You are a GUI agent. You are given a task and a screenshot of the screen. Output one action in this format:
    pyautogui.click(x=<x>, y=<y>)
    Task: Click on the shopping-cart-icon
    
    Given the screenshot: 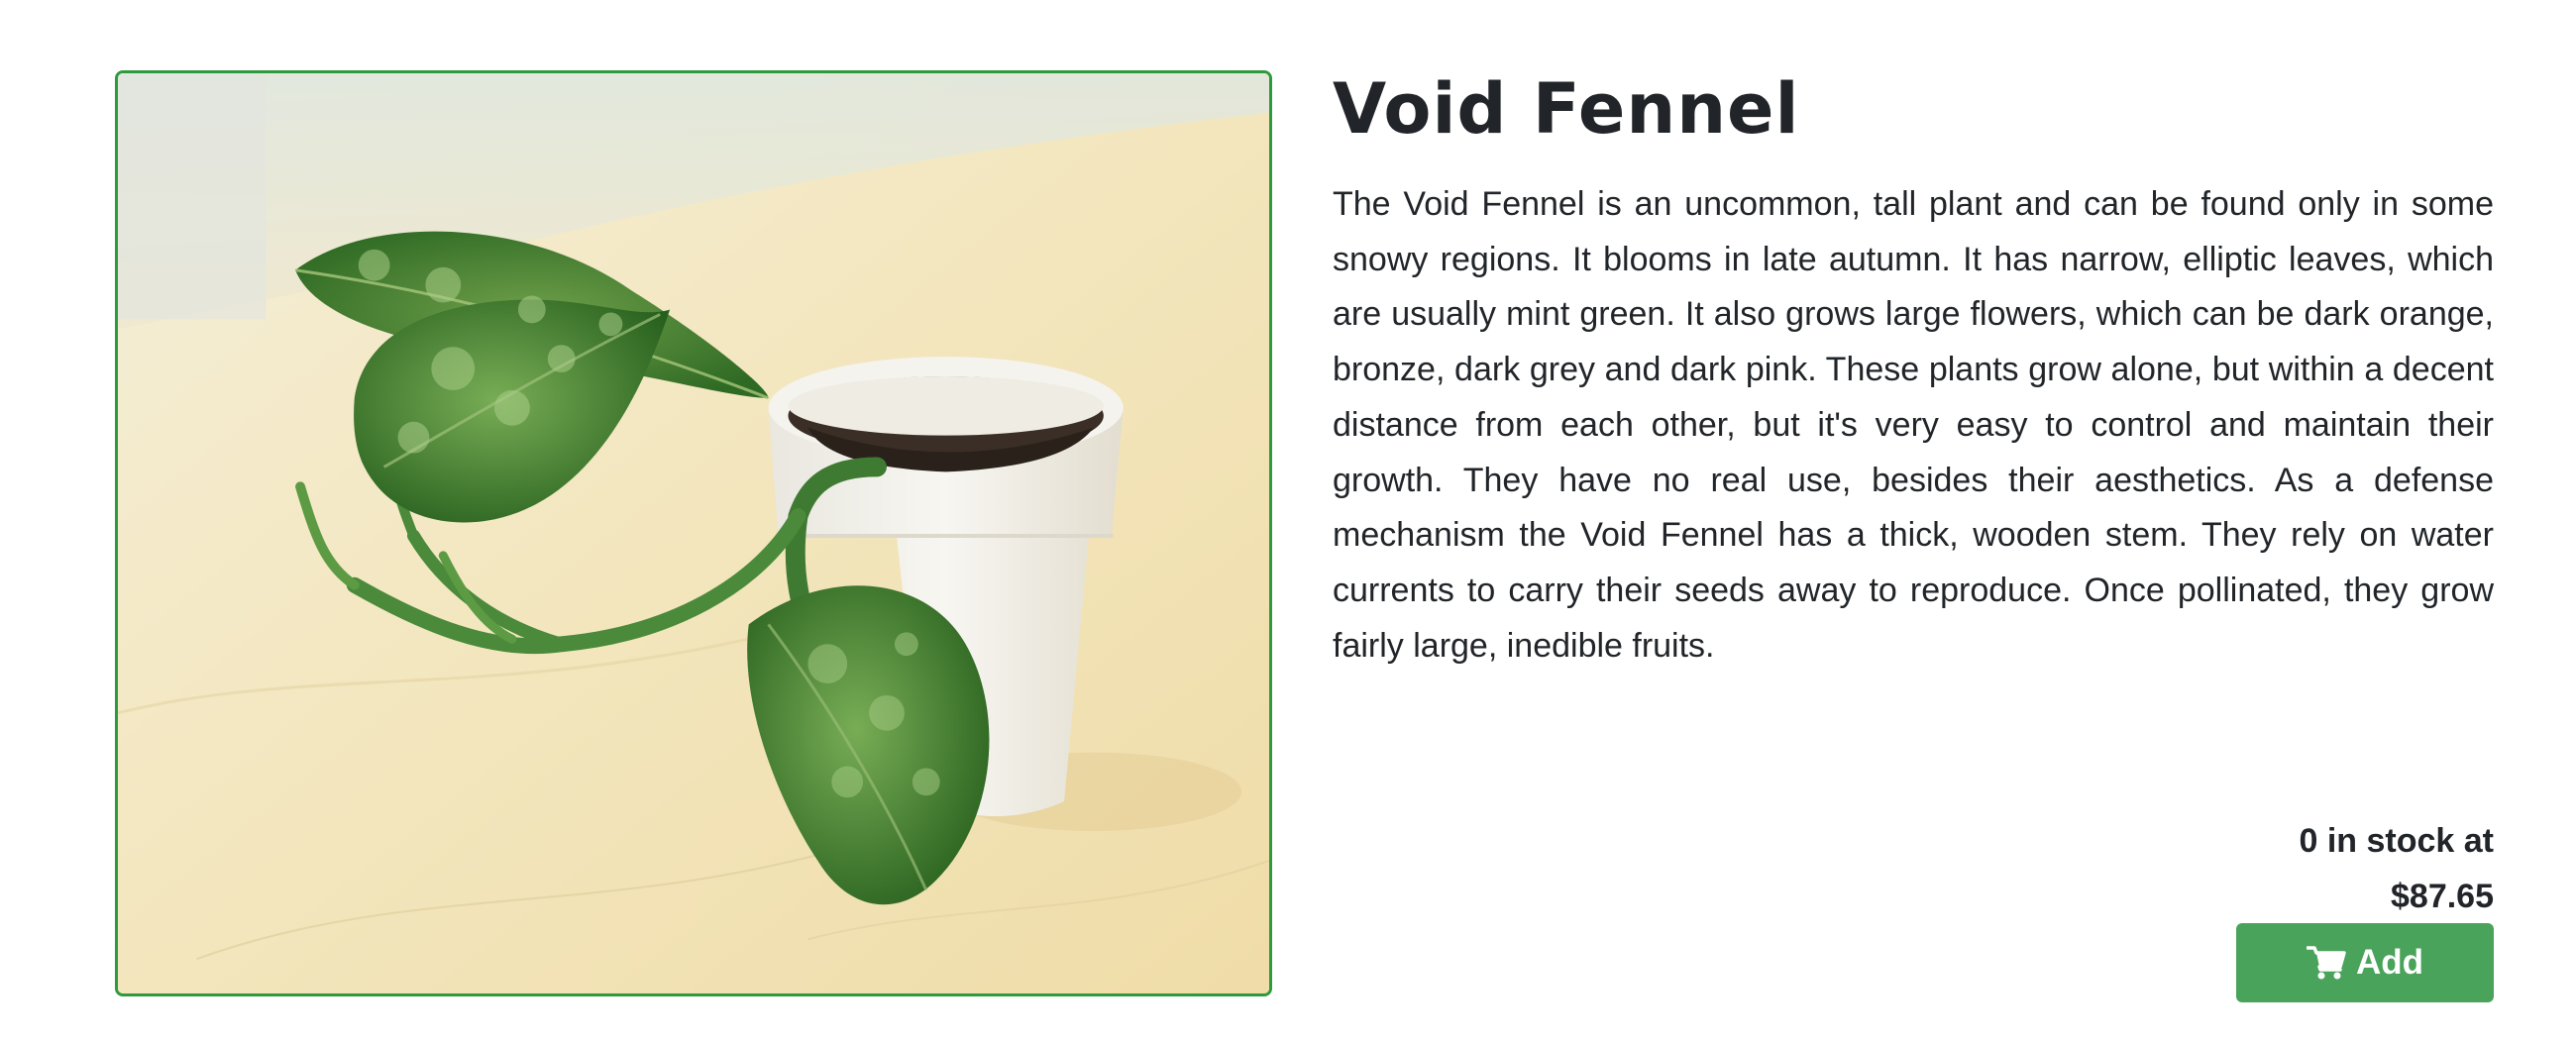 What is the action you would take?
    pyautogui.click(x=2326, y=963)
    